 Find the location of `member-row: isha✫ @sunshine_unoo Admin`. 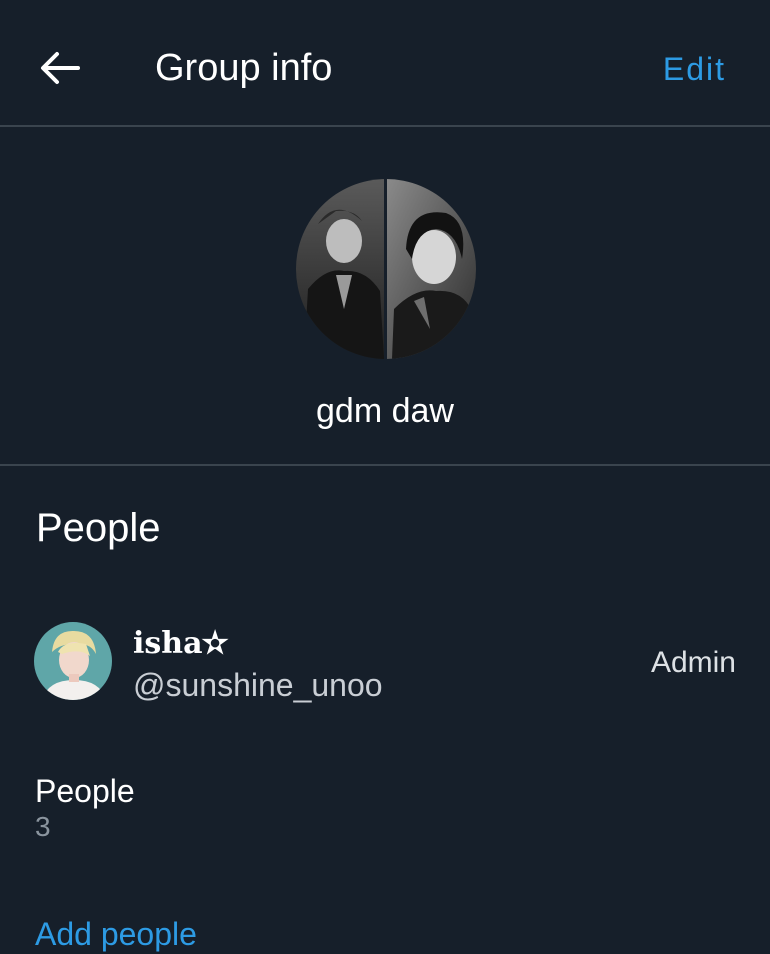

member-row: isha✫ @sunshine_unoo Admin is located at coordinates (385, 662).